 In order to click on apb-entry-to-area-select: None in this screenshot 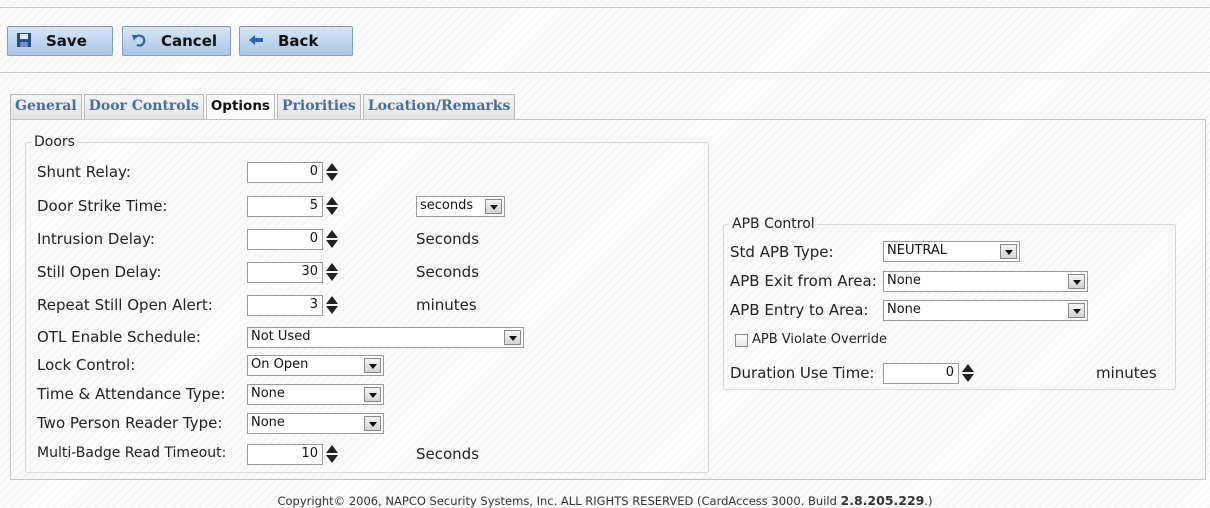, I will do `click(985, 310)`.